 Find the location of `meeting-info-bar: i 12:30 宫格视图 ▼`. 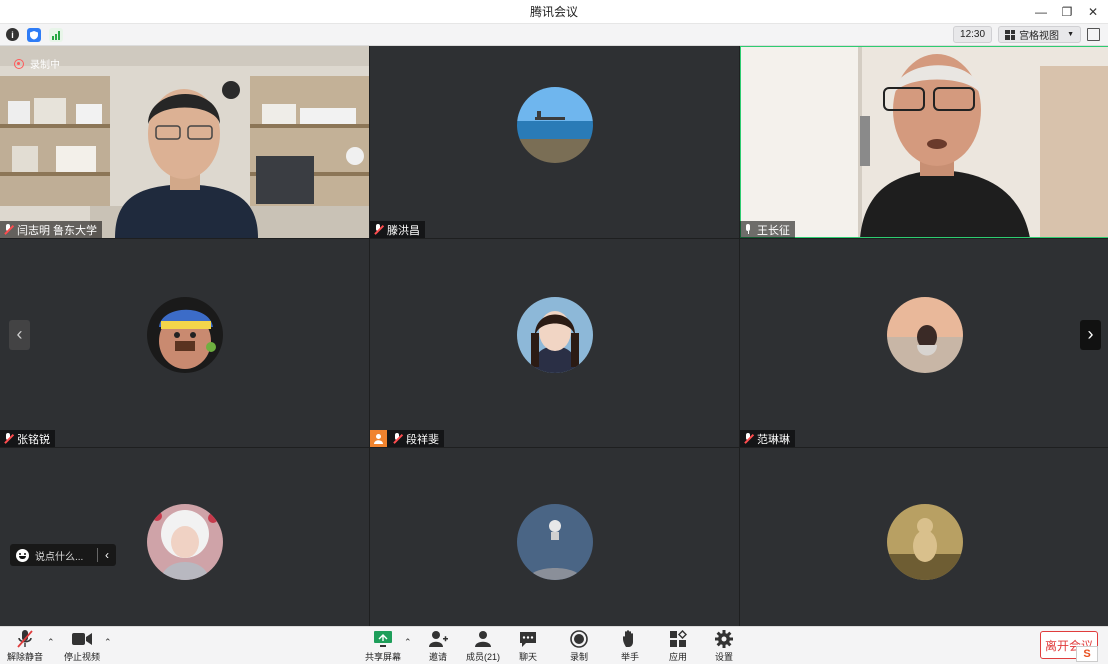

meeting-info-bar: i 12:30 宫格视图 ▼ is located at coordinates (554, 35).